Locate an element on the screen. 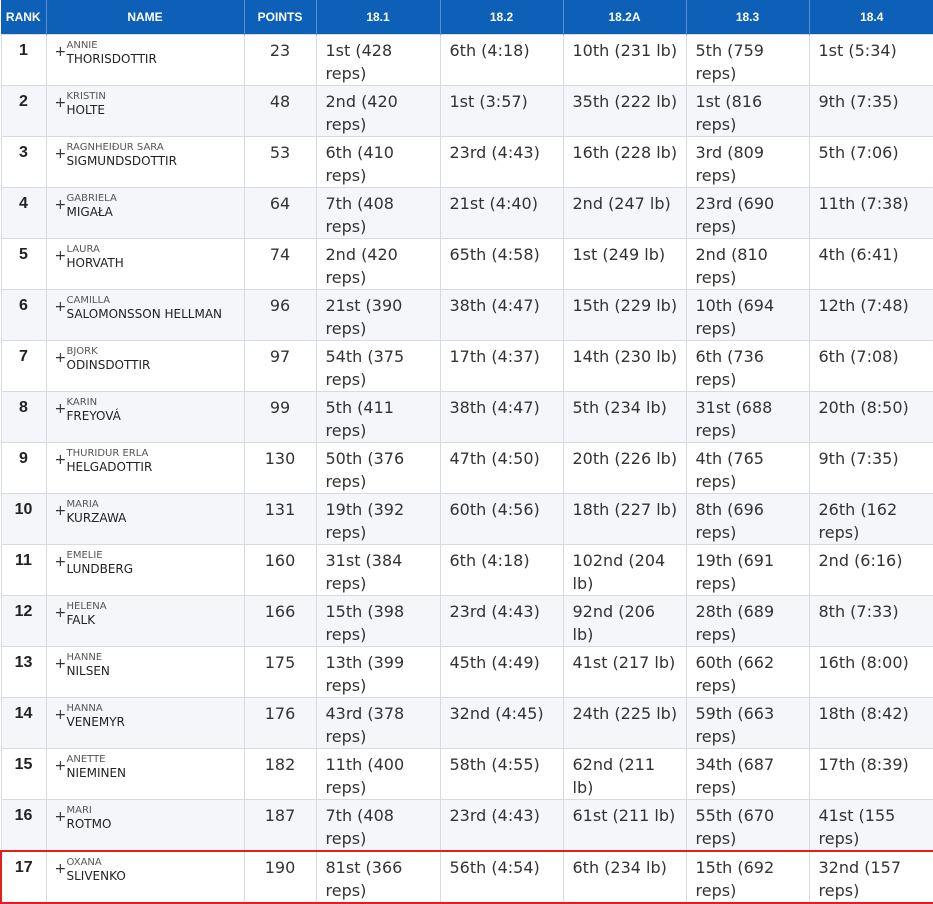 This screenshot has width=933, height=904. athlete-cell: + ANETTE NIEMINEN is located at coordinates (145, 774).